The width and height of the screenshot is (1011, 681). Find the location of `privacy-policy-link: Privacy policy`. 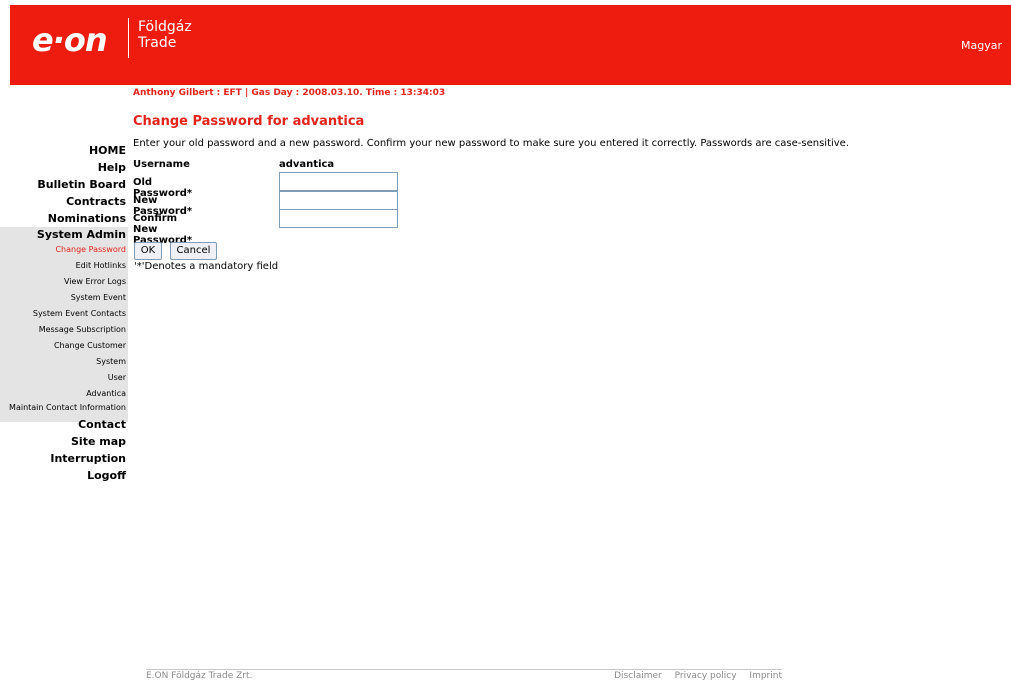

privacy-policy-link: Privacy policy is located at coordinates (706, 676).